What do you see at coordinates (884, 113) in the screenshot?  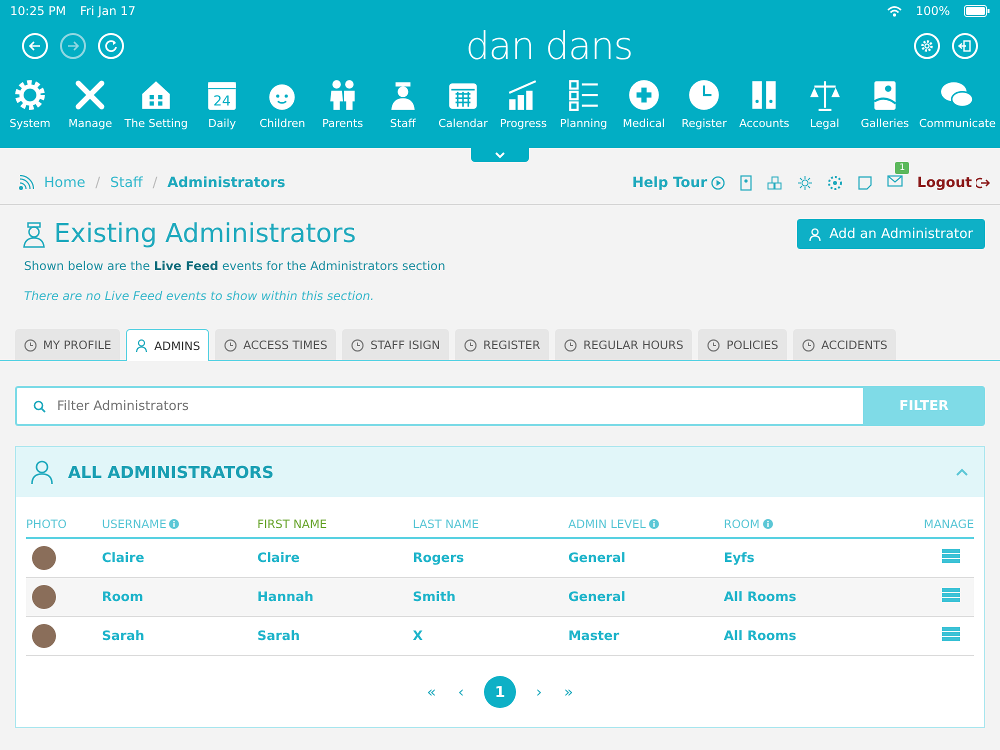 I see `nav-item: Galleries` at bounding box center [884, 113].